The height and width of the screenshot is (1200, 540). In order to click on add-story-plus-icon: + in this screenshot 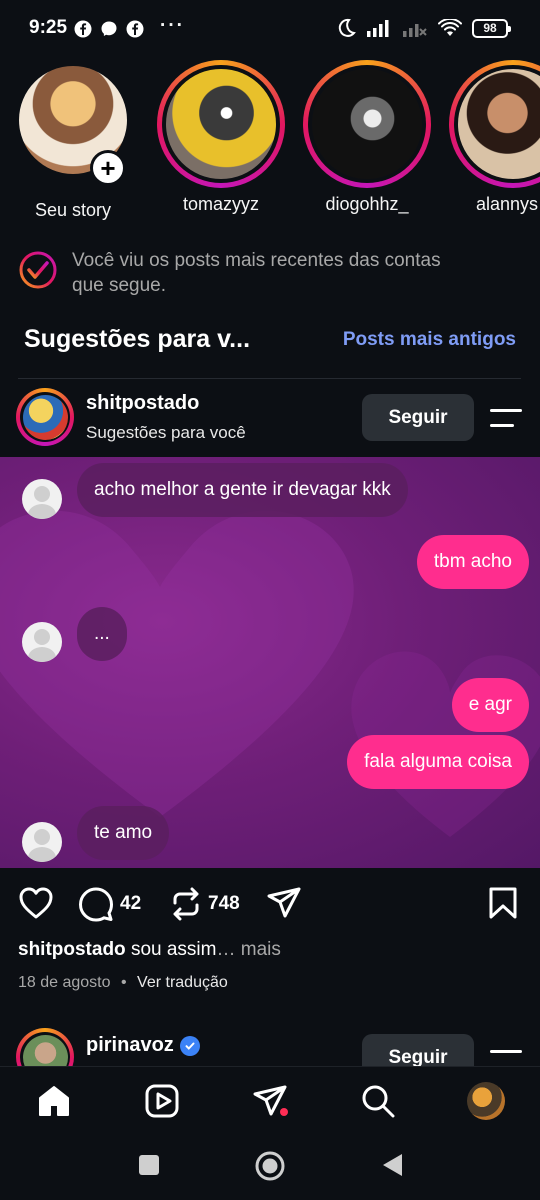, I will do `click(108, 168)`.